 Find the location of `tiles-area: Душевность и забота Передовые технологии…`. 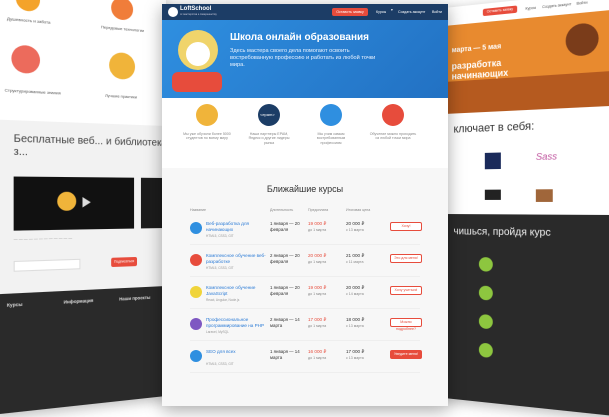

tiles-area: Душевность и забота Передовые технологии… is located at coordinates (83, 63).